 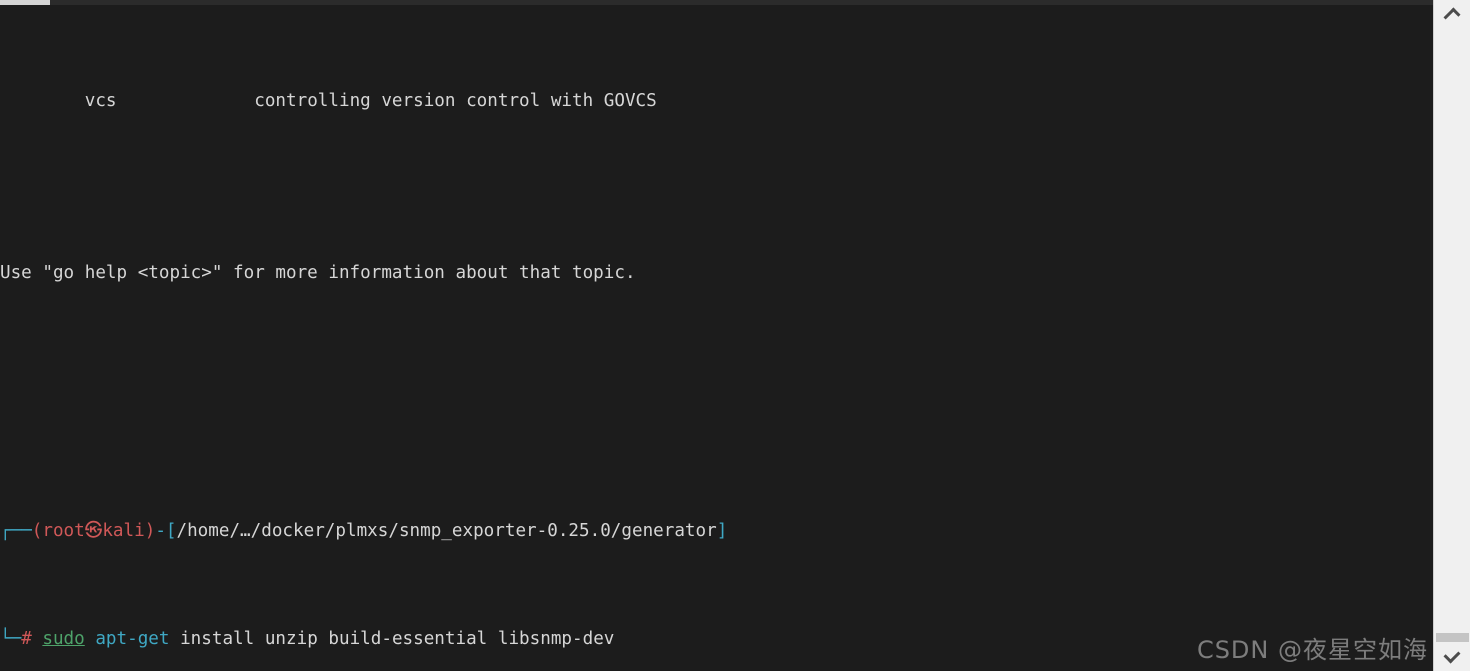 I want to click on scroll-down-button, so click(x=1452, y=655).